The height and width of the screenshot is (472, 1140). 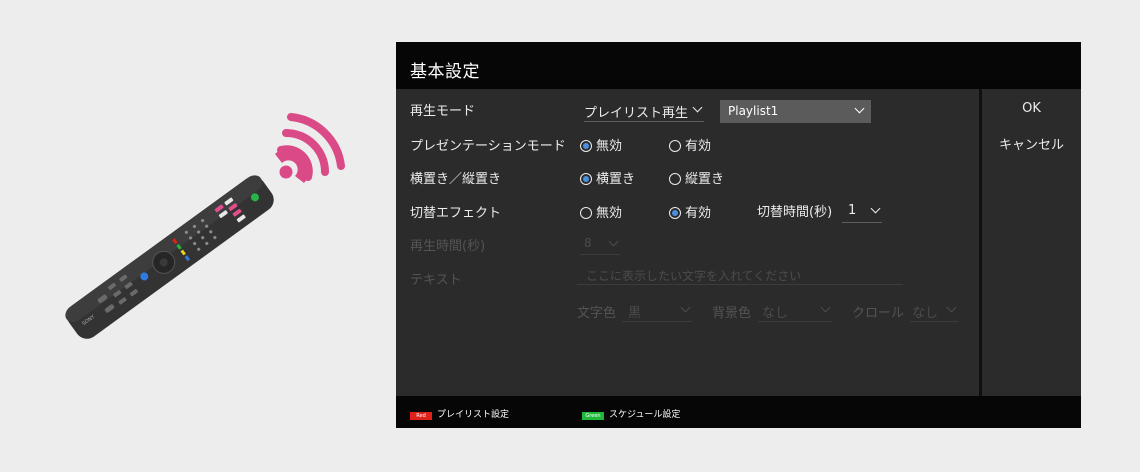 What do you see at coordinates (795, 111) in the screenshot?
I see `playlist-select: Playlist1` at bounding box center [795, 111].